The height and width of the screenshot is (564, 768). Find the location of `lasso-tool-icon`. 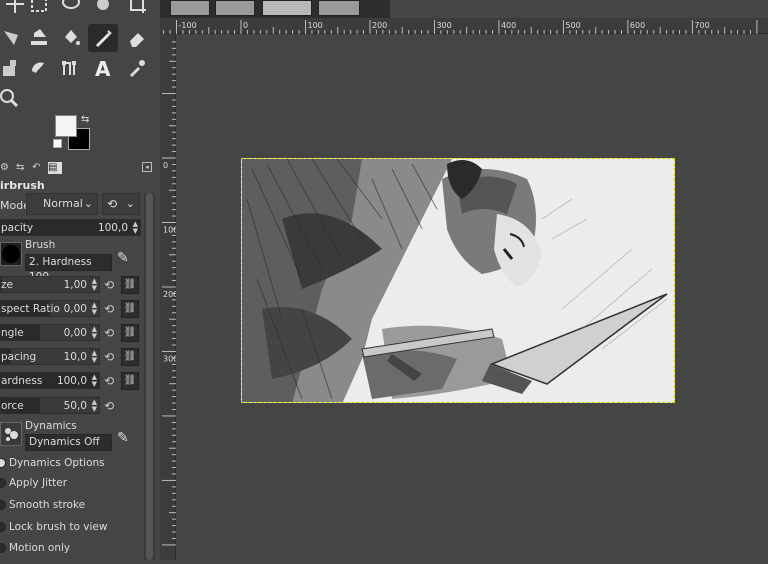

lasso-tool-icon is located at coordinates (71, 9).